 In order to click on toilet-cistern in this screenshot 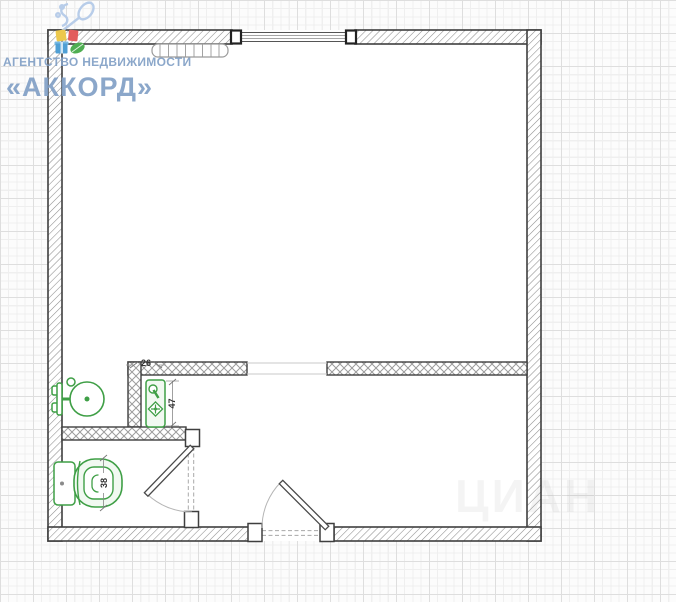, I will do `click(64, 483)`.